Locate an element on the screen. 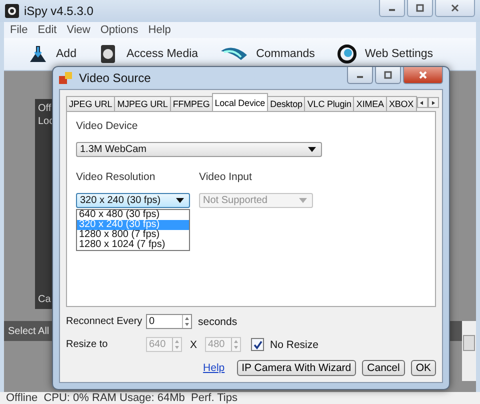 Image resolution: width=480 pixels, height=404 pixels. scroll-left-button is located at coordinates (422, 102).